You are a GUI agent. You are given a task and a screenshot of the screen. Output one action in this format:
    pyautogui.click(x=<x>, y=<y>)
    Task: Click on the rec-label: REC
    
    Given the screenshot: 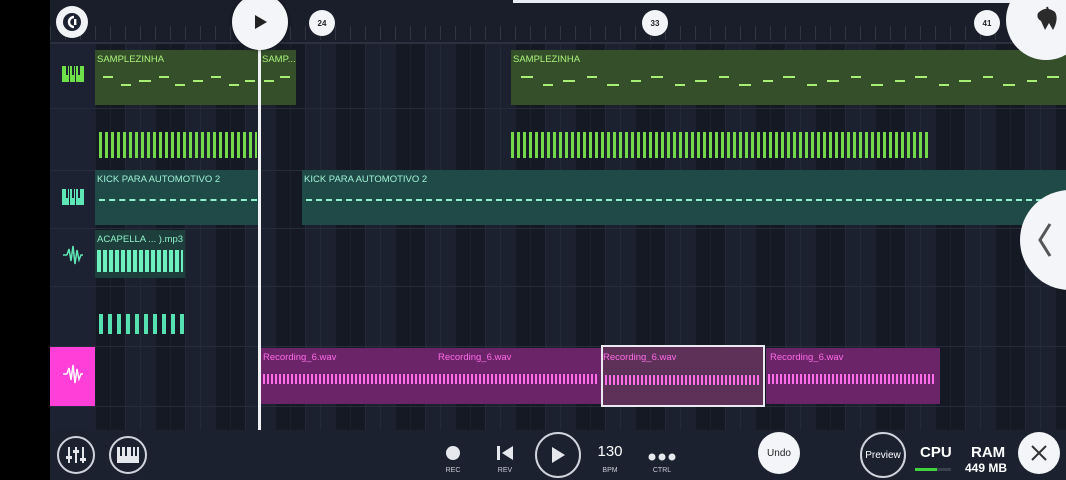 What is the action you would take?
    pyautogui.click(x=453, y=470)
    